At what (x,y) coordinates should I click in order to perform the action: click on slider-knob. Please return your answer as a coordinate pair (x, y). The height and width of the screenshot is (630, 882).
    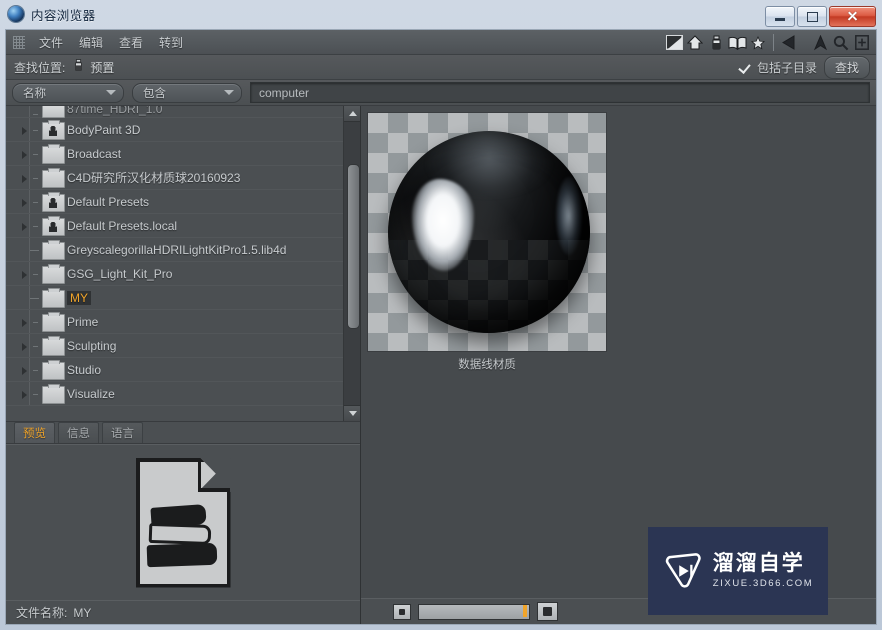
    Looking at the image, I should click on (525, 610).